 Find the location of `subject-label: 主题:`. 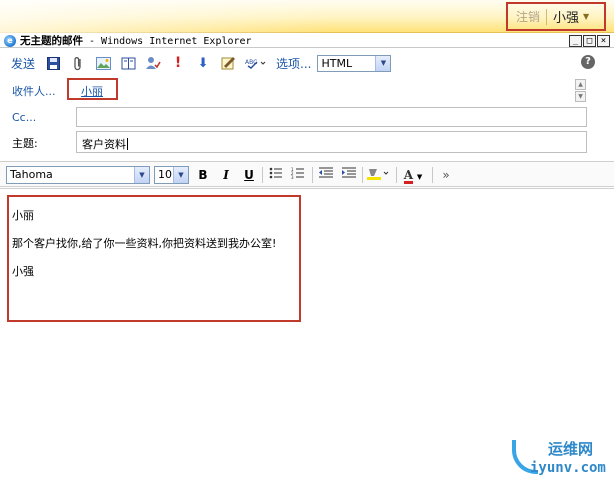

subject-label: 主题: is located at coordinates (25, 143).